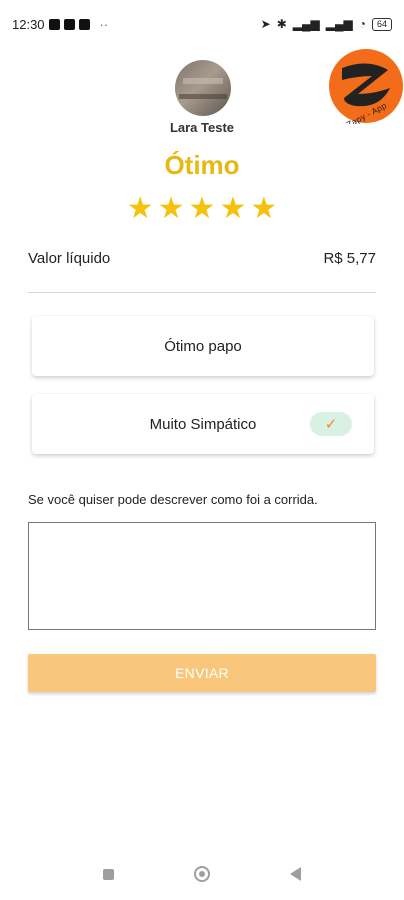  Describe the element at coordinates (202, 576) in the screenshot. I see `comment-textarea` at that location.